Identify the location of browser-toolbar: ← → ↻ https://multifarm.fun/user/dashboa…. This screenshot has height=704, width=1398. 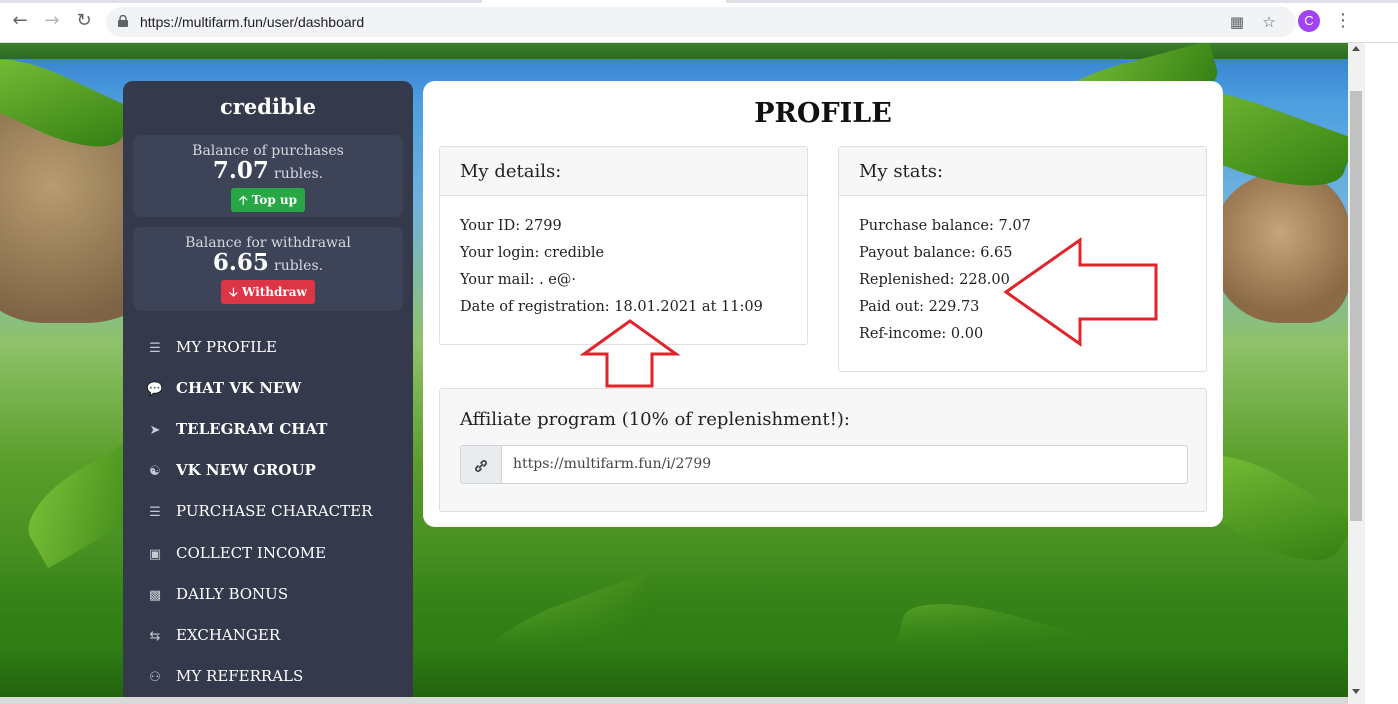
(699, 21).